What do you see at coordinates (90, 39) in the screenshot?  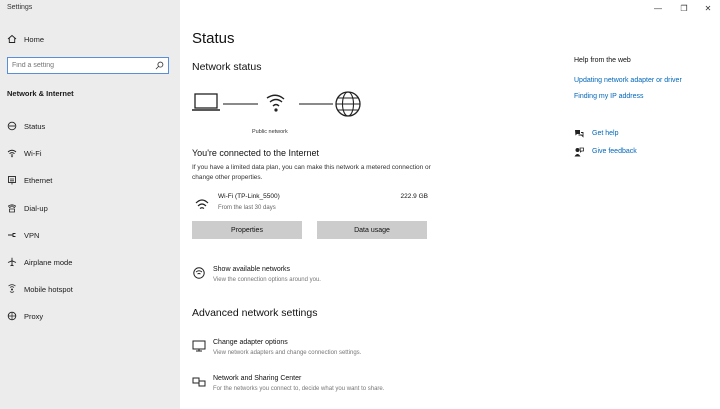 I see `sidebar-item-home: Home` at bounding box center [90, 39].